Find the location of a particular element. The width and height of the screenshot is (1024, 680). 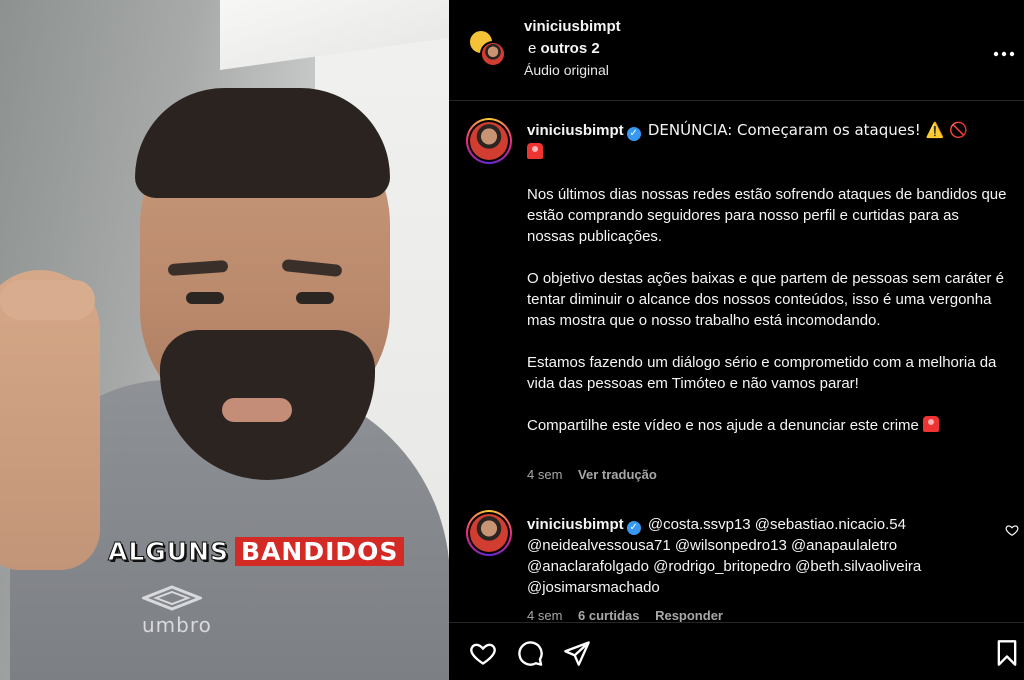

comment-likes: 6 curtidas is located at coordinates (608, 615).